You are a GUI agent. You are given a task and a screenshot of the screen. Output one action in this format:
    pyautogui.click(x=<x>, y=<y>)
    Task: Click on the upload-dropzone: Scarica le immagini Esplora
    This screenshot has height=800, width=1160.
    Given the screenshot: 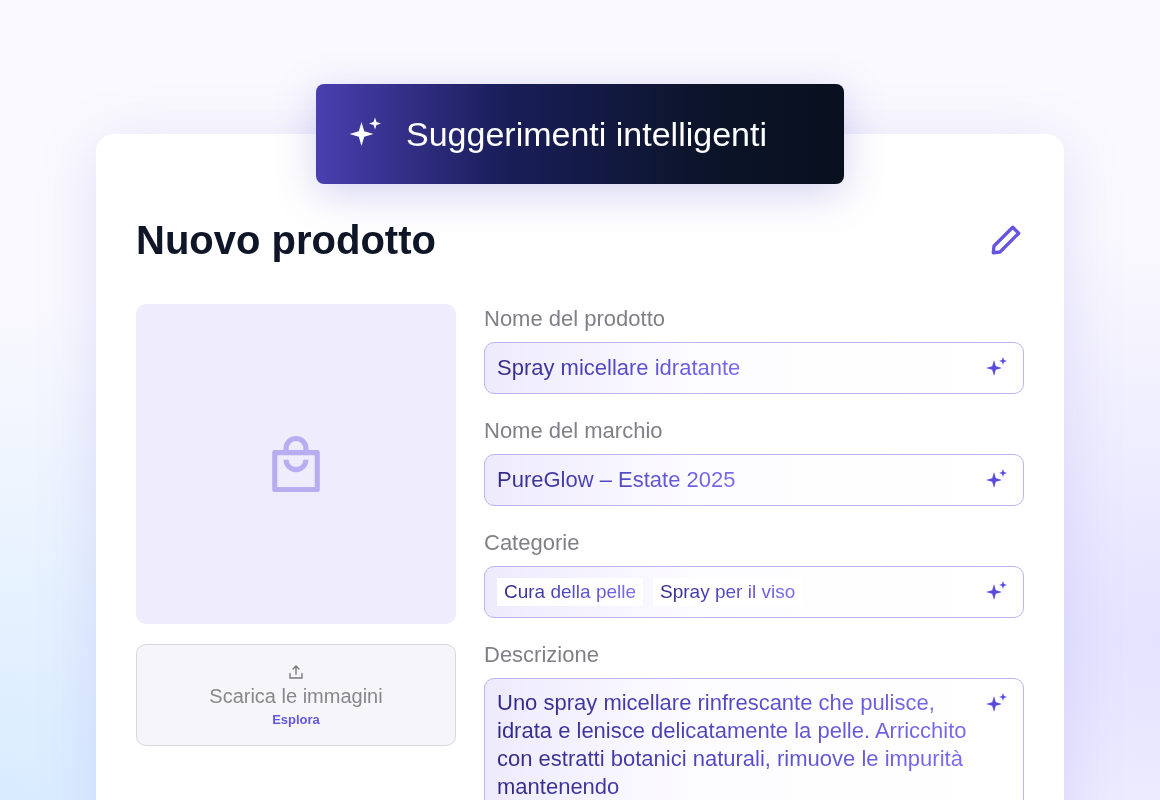 What is the action you would take?
    pyautogui.click(x=296, y=695)
    